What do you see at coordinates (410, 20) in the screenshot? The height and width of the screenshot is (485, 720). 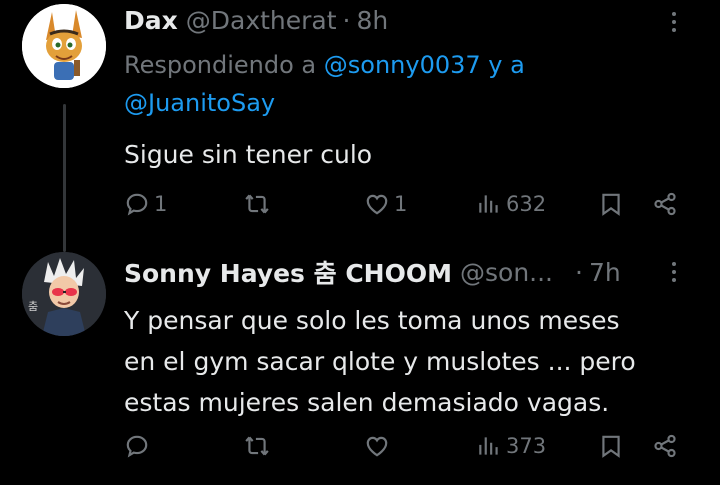 I see `tweet-header: Dax @Daxtherat · 8h` at bounding box center [410, 20].